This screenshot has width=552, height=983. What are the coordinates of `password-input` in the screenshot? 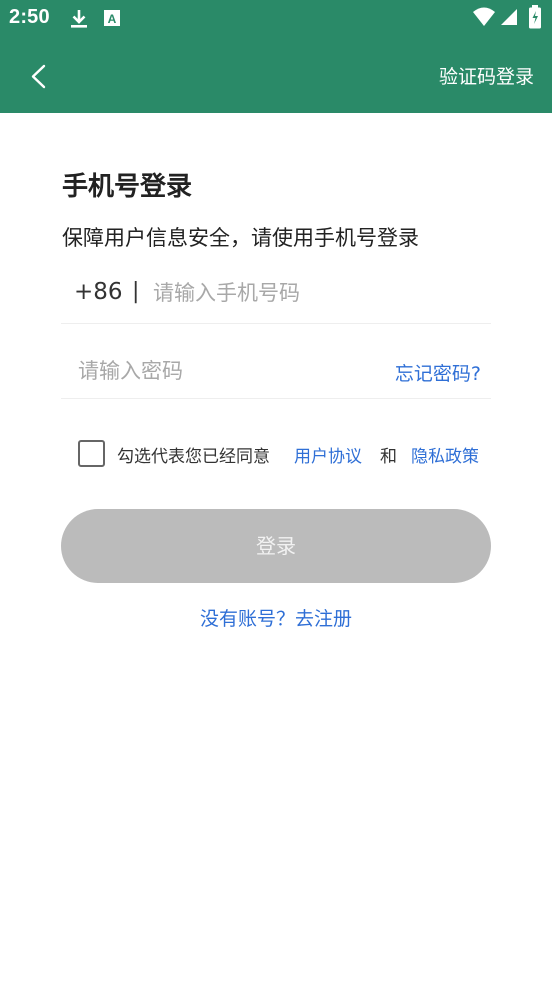 It's located at (223, 371).